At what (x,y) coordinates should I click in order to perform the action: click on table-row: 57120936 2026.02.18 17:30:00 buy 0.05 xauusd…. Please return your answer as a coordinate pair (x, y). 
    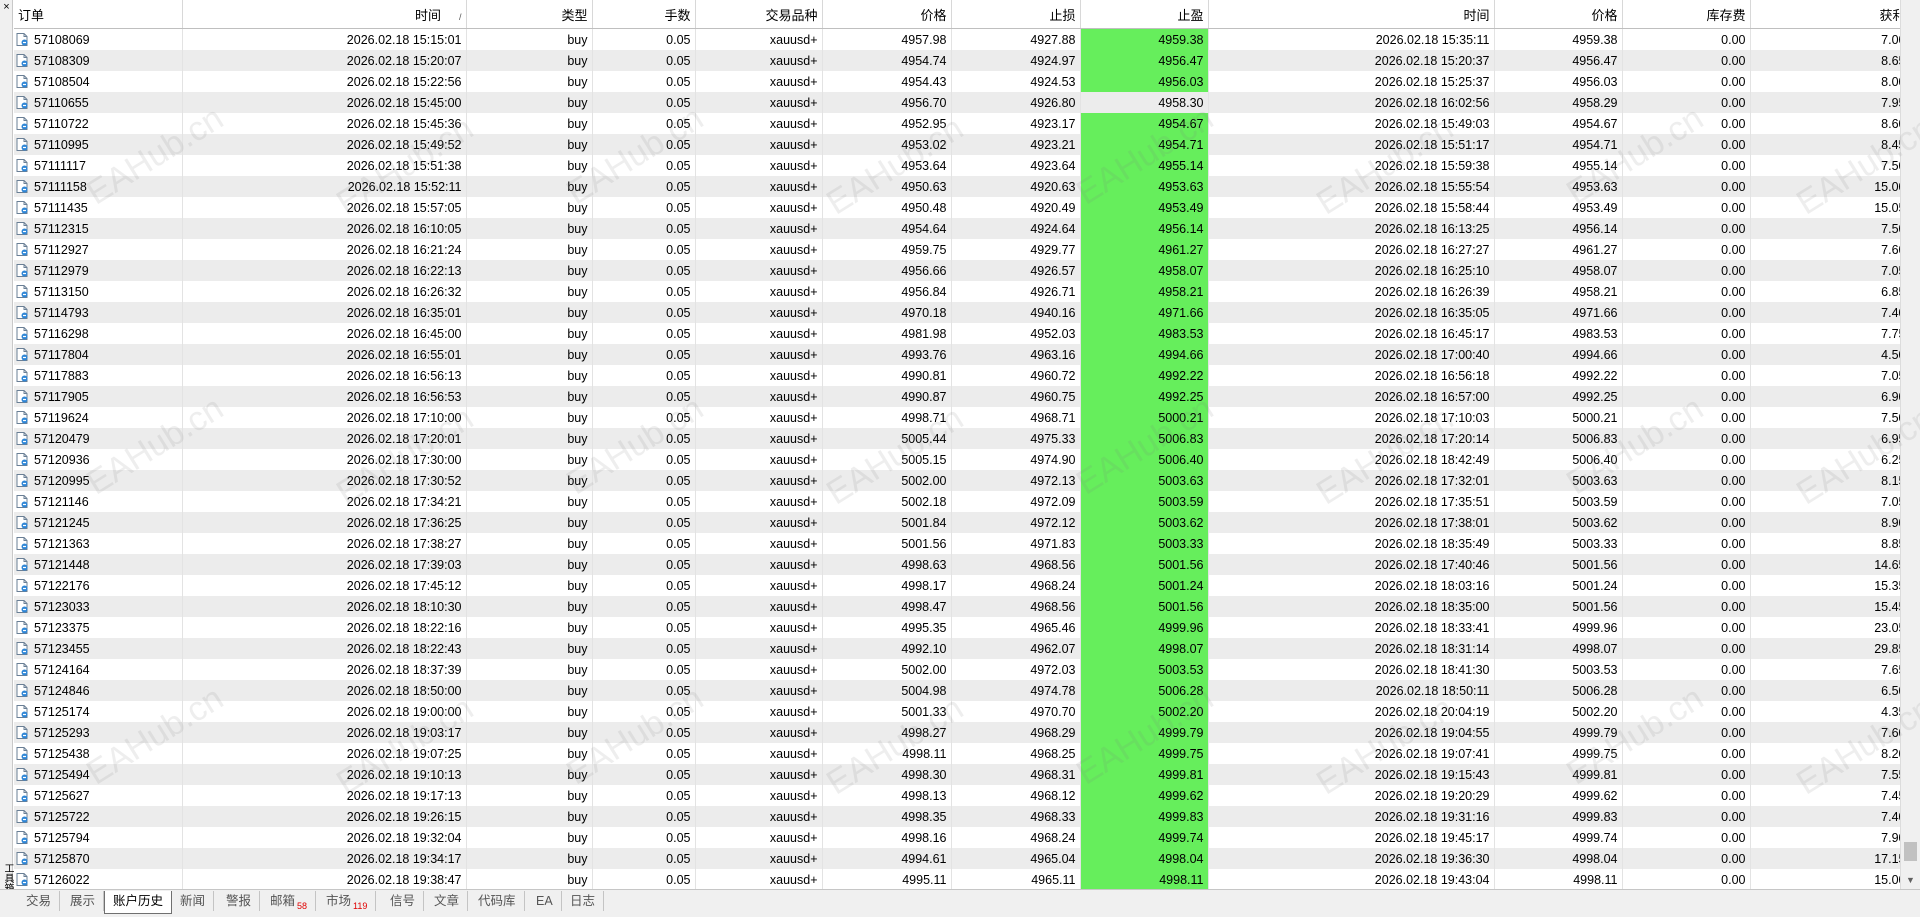
    Looking at the image, I should click on (957, 459).